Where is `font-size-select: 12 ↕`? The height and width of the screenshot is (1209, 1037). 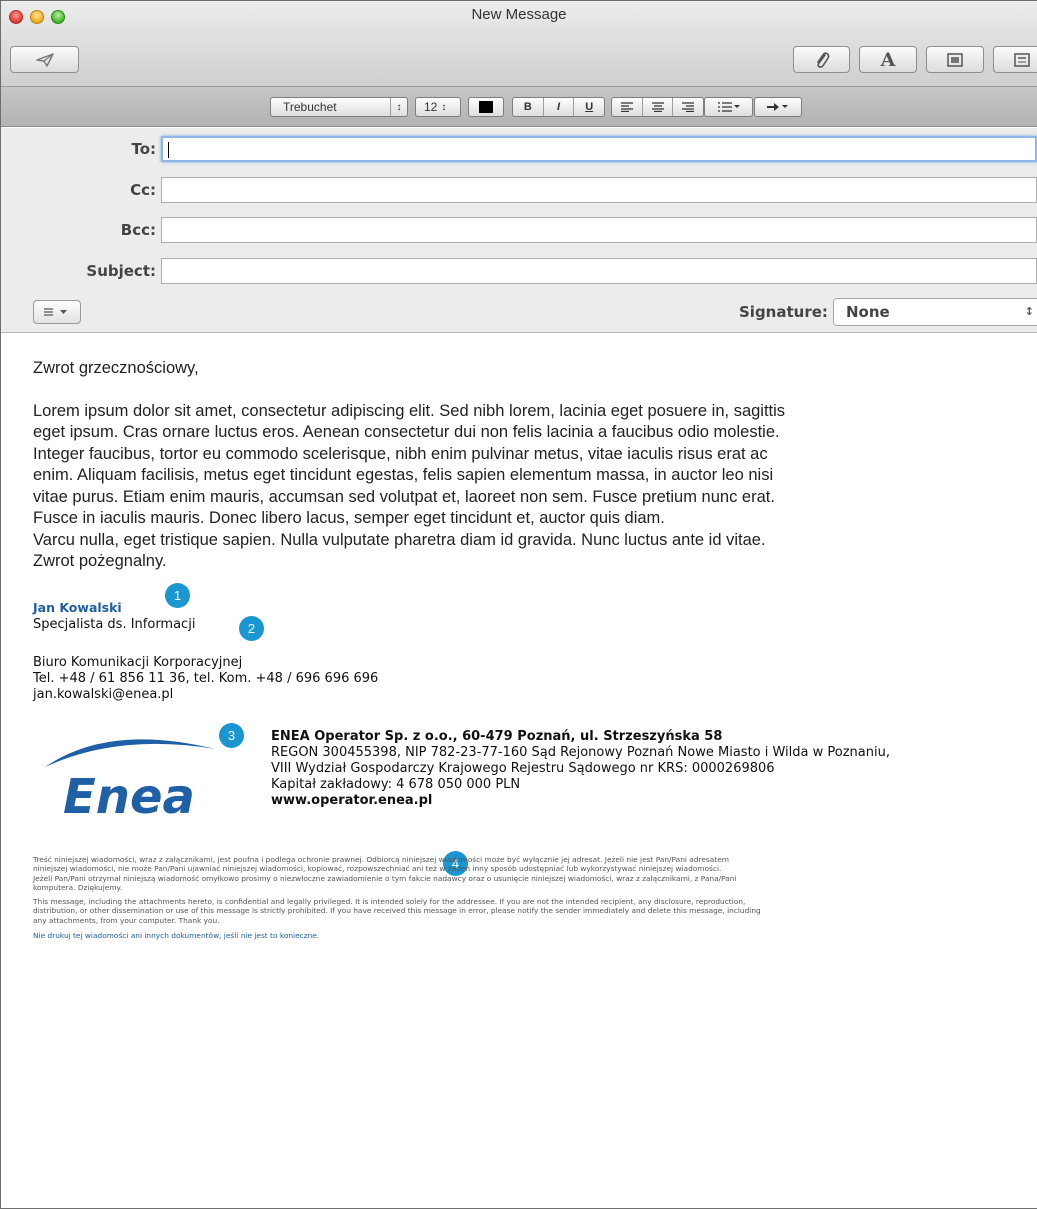
font-size-select: 12 ↕ is located at coordinates (438, 107).